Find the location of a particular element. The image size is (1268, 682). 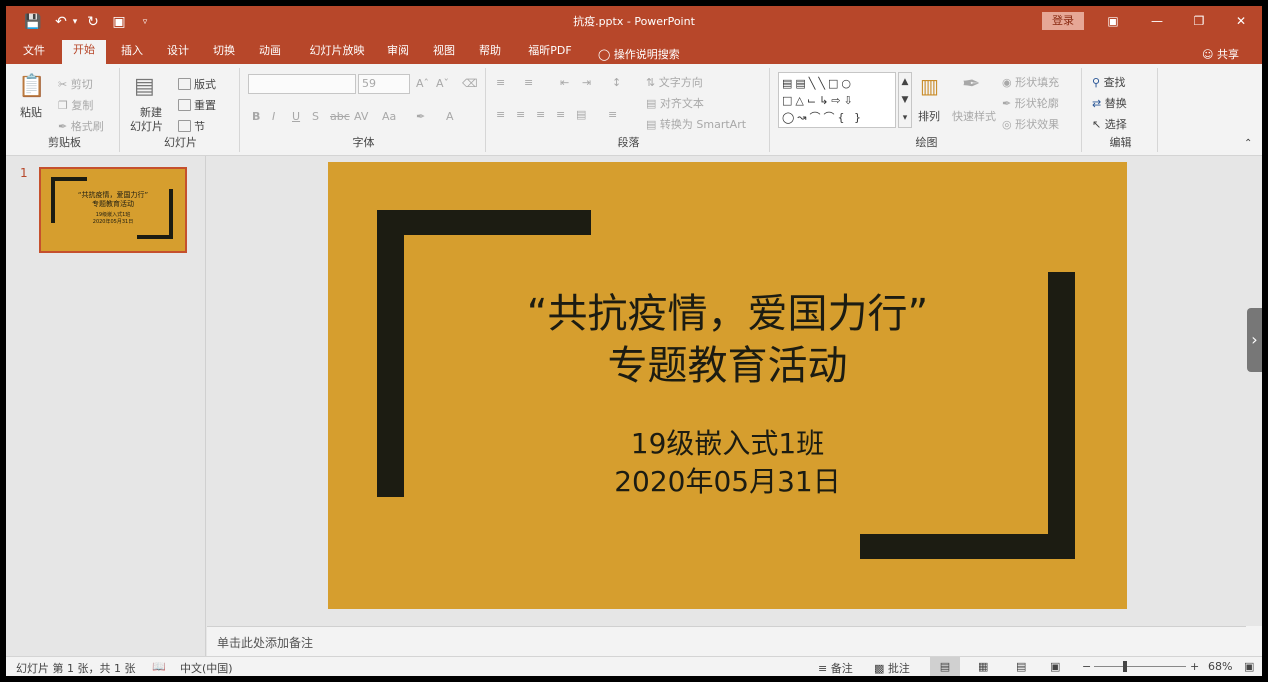

text-direction-button: ⇅ 文字方向 is located at coordinates (674, 82).